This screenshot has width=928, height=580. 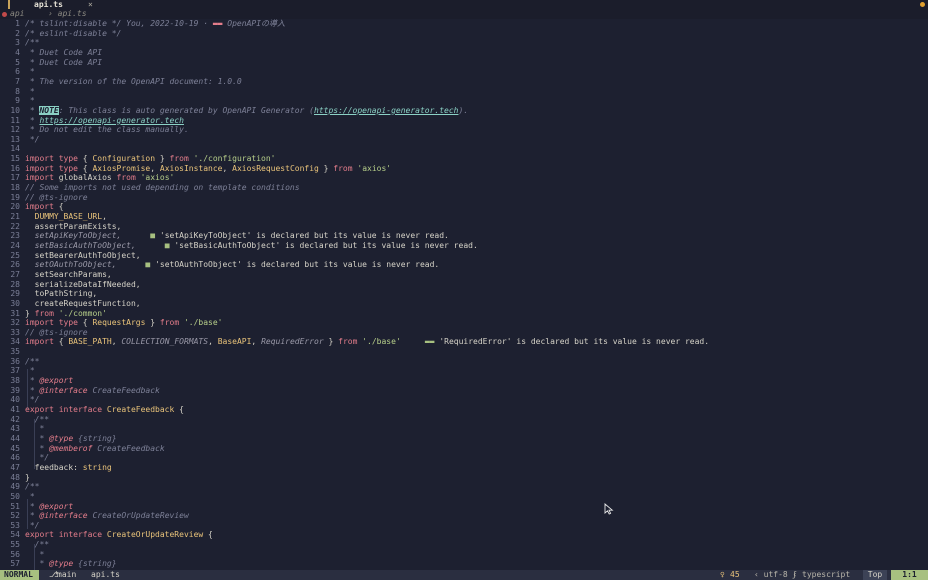 What do you see at coordinates (464, 304) in the screenshot?
I see `code-line: 30 createRequestFunction,` at bounding box center [464, 304].